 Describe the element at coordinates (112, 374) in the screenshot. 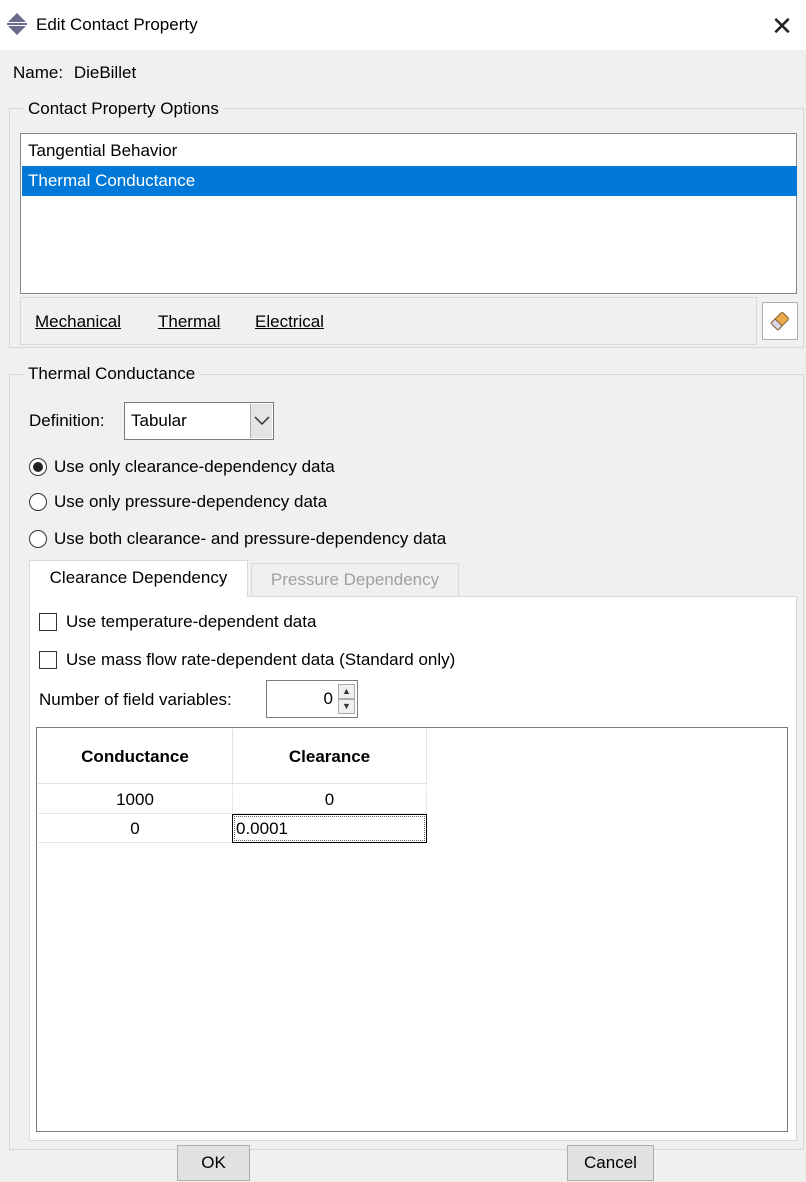

I see `group-title-thermal: Thermal Conductance` at that location.